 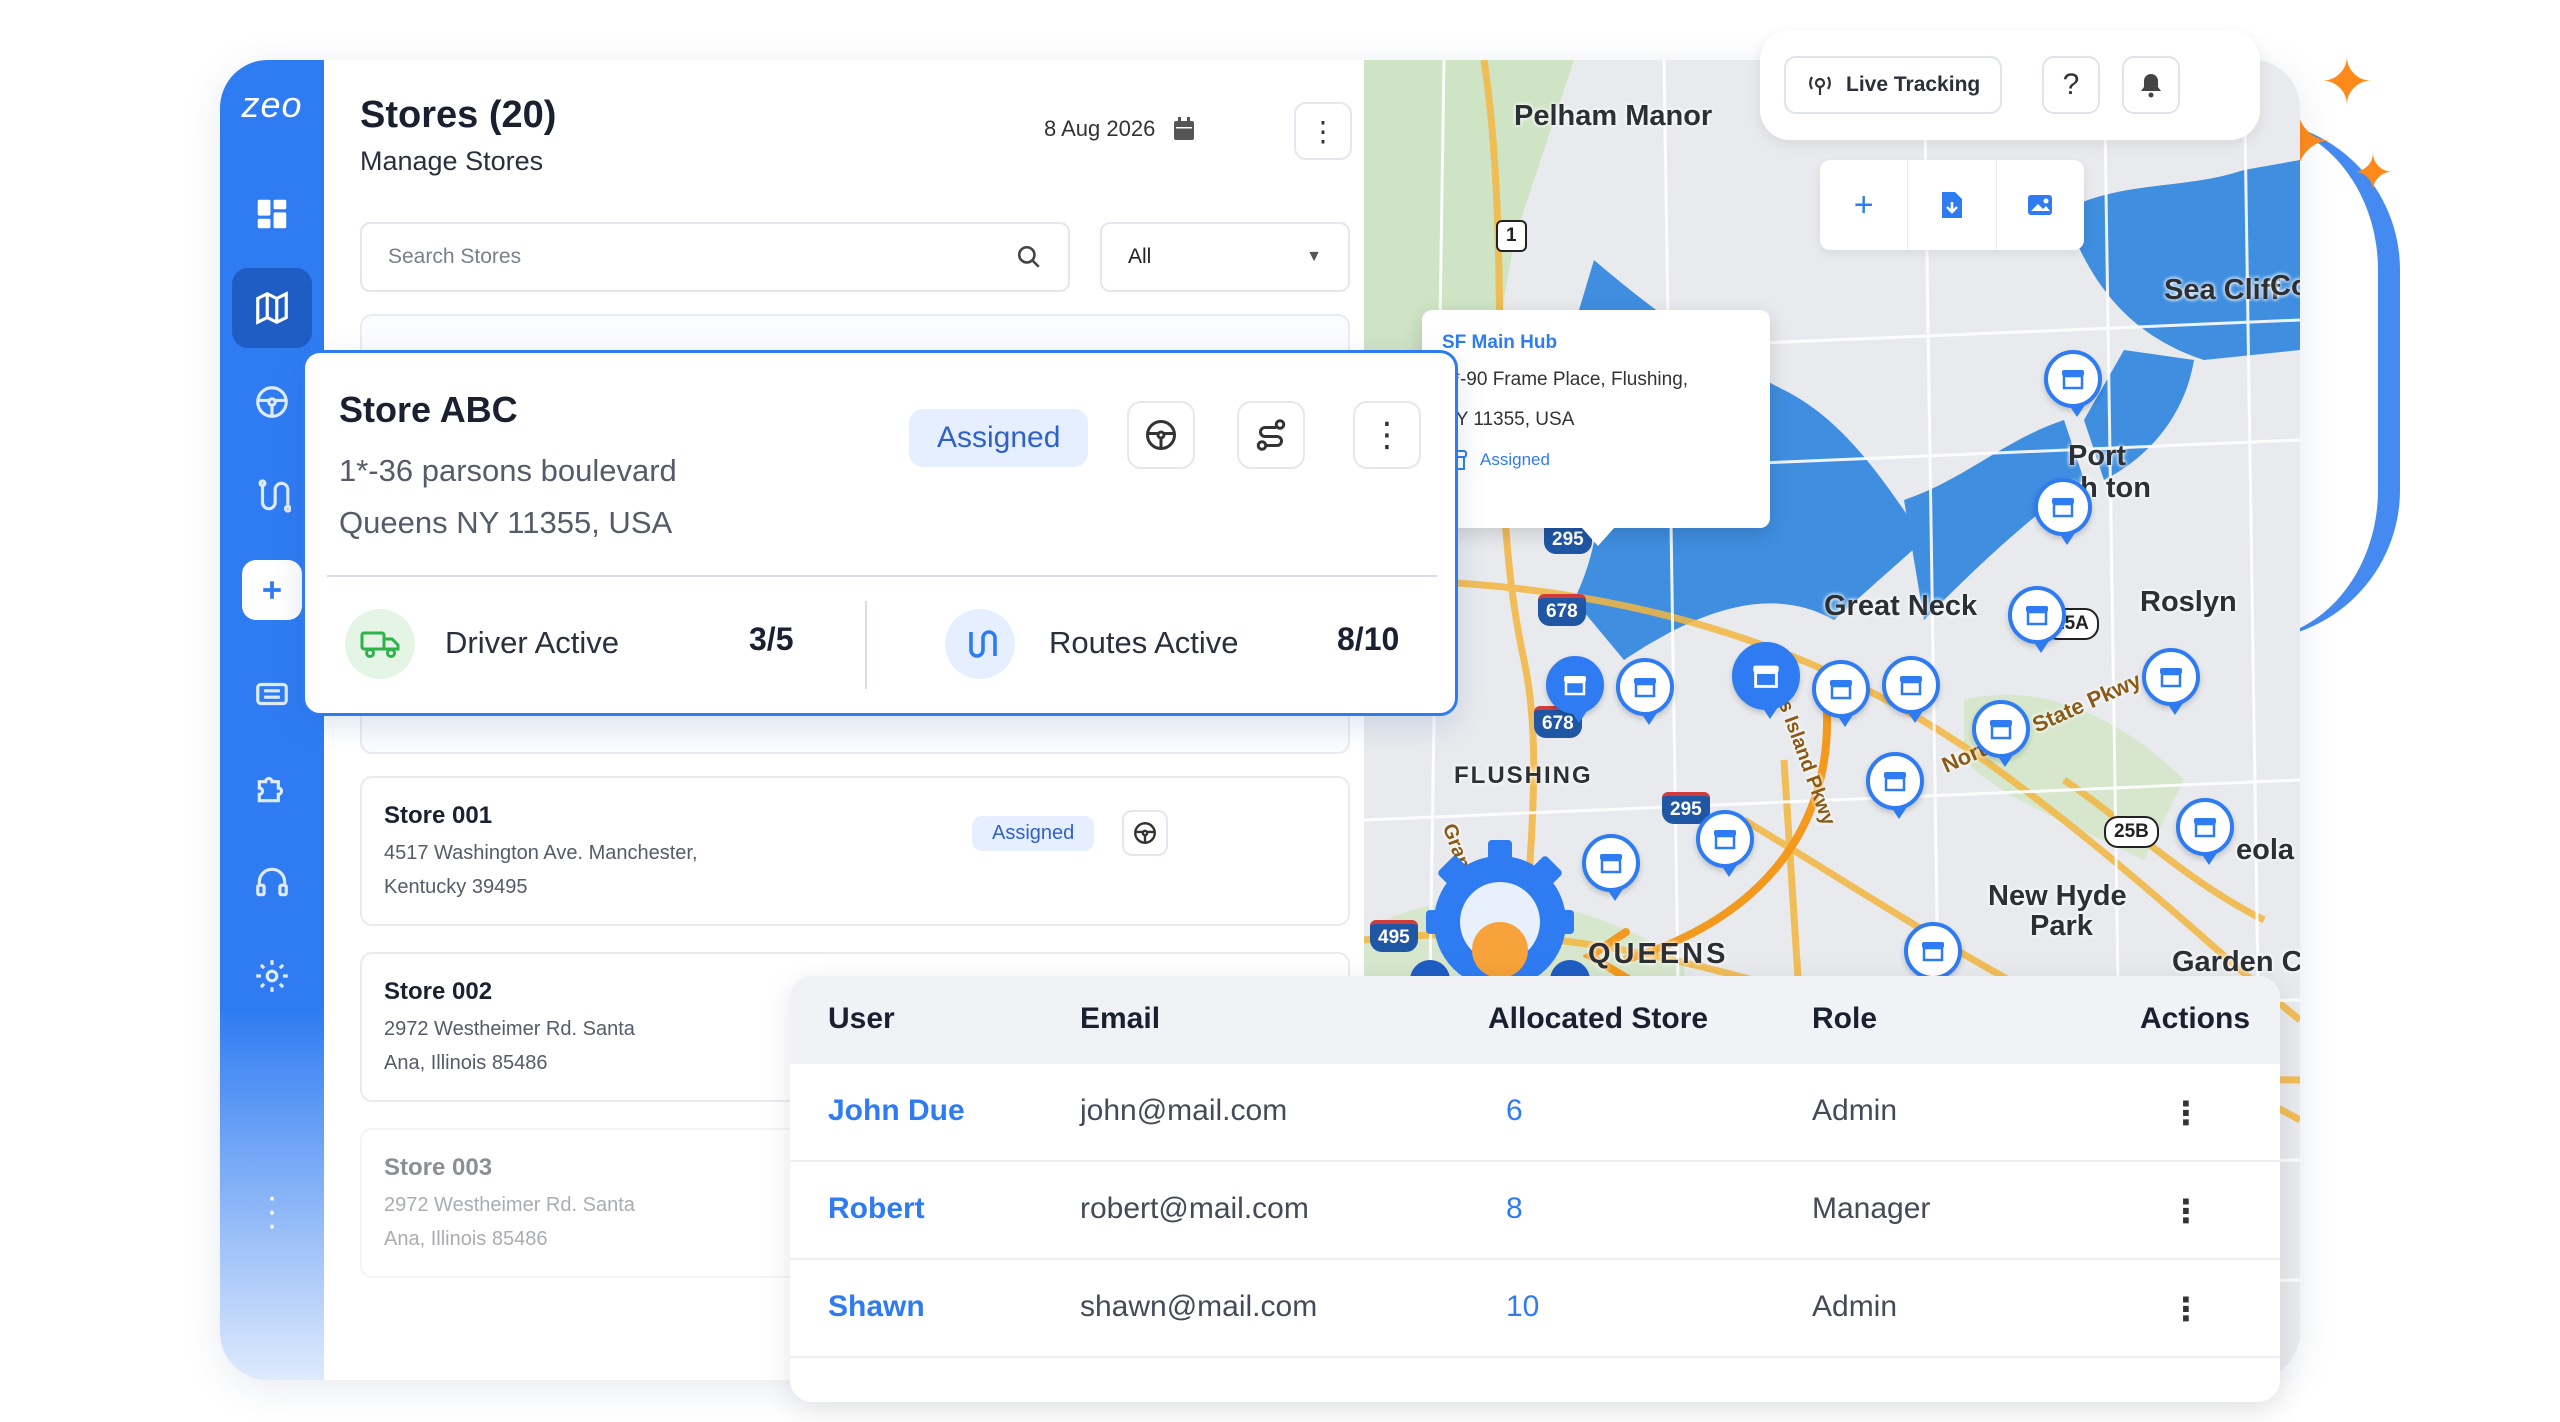 What do you see at coordinates (380, 644) in the screenshot?
I see `truck-icon` at bounding box center [380, 644].